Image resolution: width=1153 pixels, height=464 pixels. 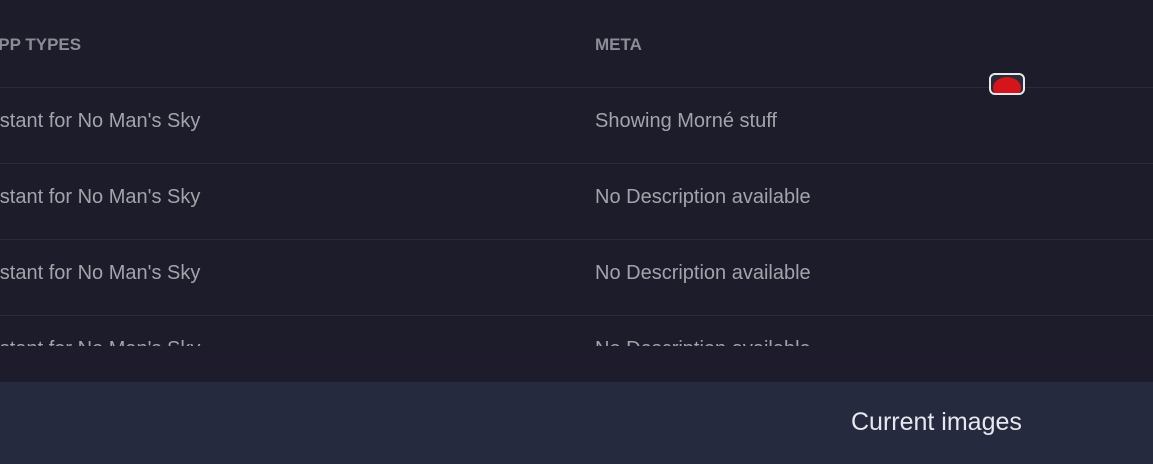 What do you see at coordinates (686, 121) in the screenshot?
I see `cell-meta: Showing Morné stuff` at bounding box center [686, 121].